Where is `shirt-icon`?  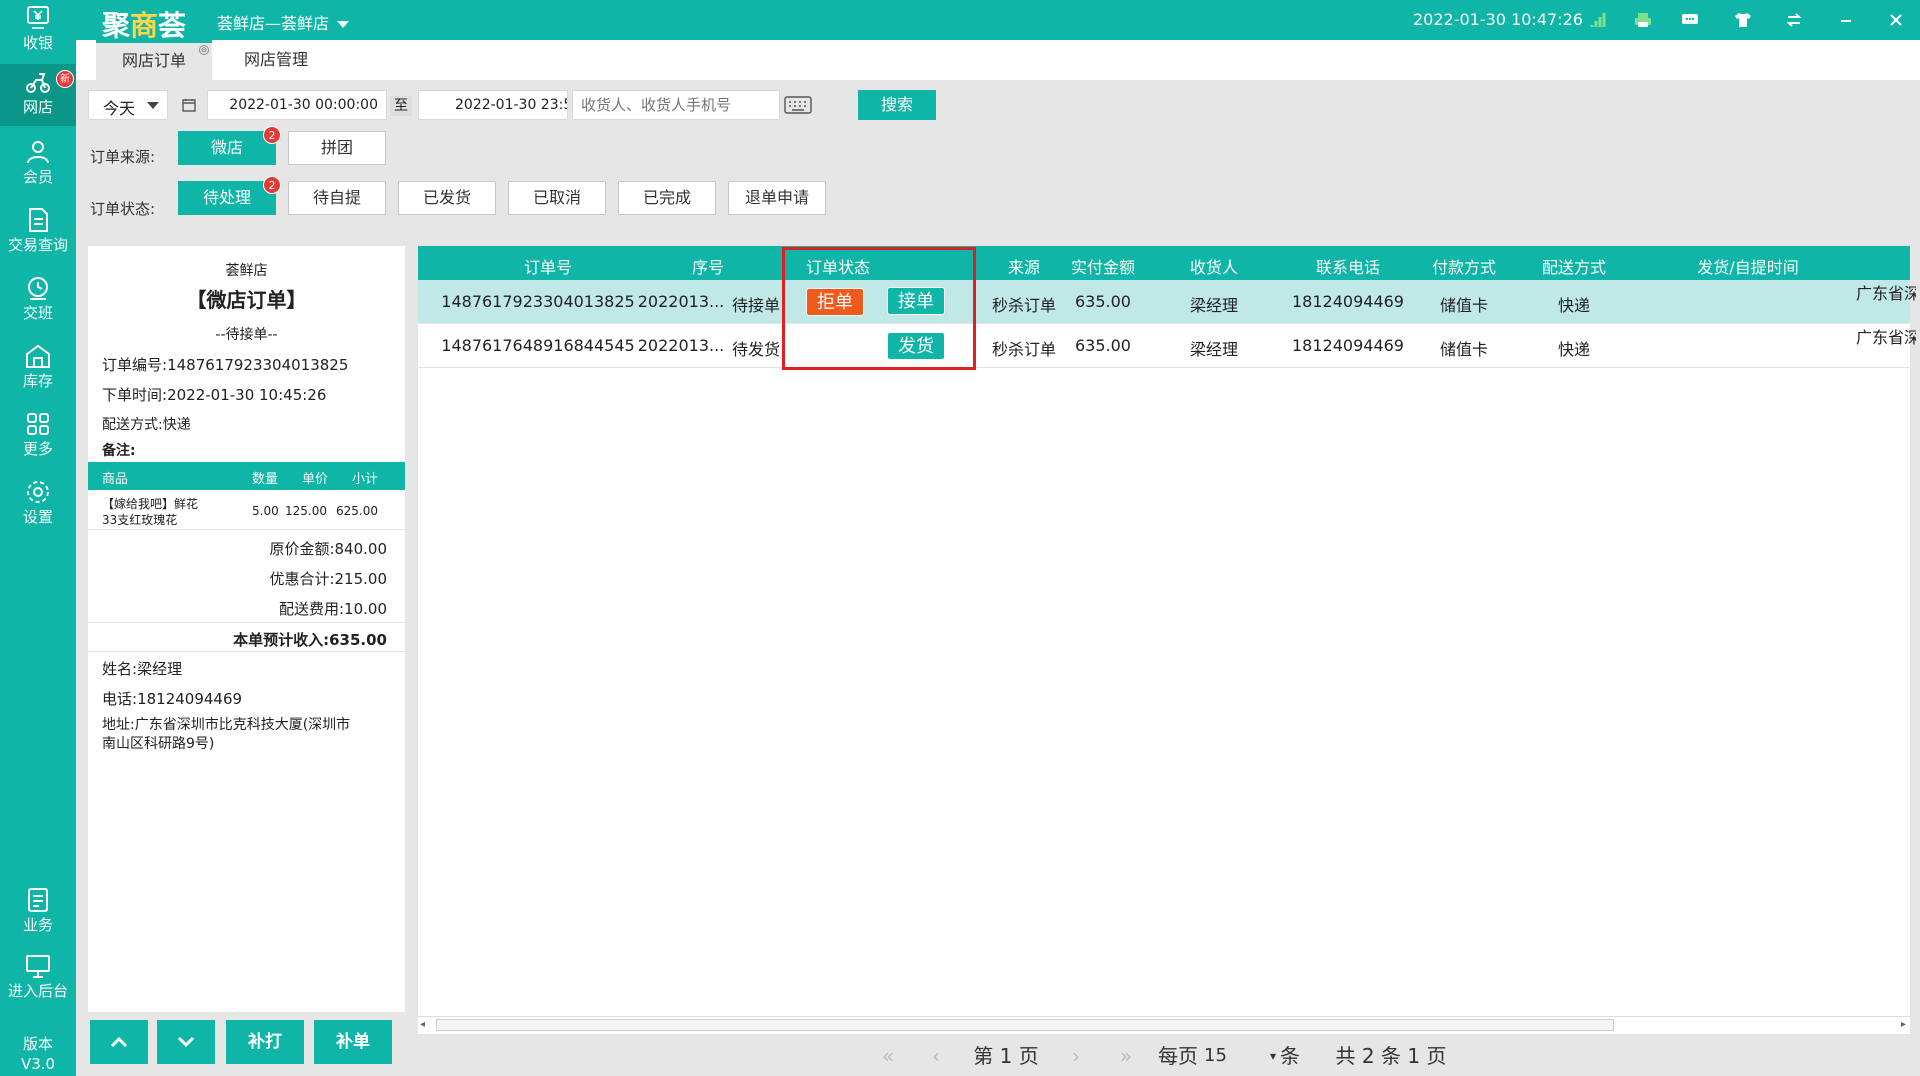 shirt-icon is located at coordinates (1743, 20).